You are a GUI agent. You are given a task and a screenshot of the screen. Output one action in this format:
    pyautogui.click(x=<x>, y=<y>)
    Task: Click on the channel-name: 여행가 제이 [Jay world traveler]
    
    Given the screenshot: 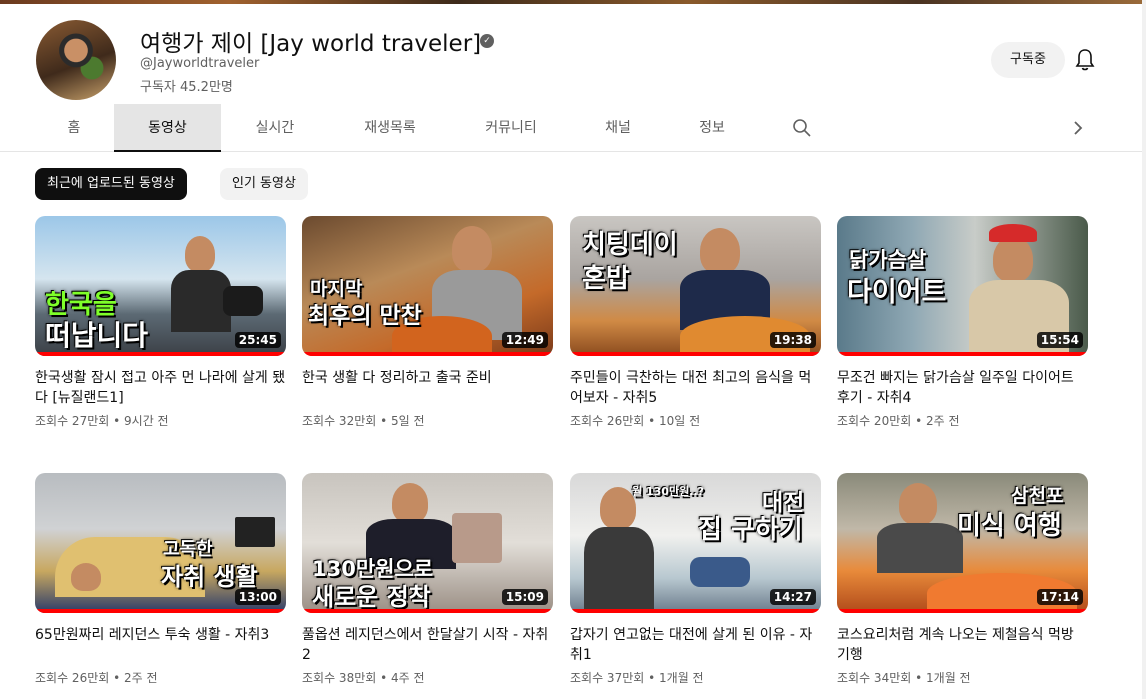 What is the action you would take?
    pyautogui.click(x=311, y=44)
    